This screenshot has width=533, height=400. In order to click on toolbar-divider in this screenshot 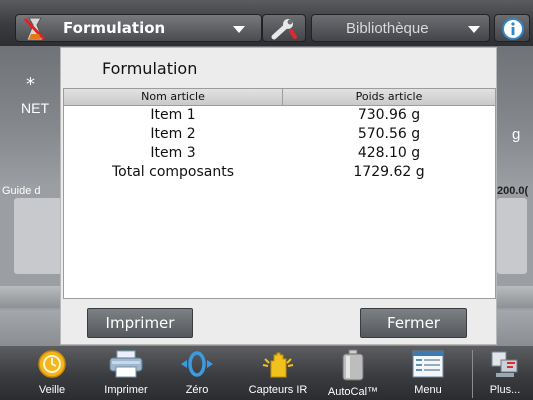, I will do `click(472, 374)`.